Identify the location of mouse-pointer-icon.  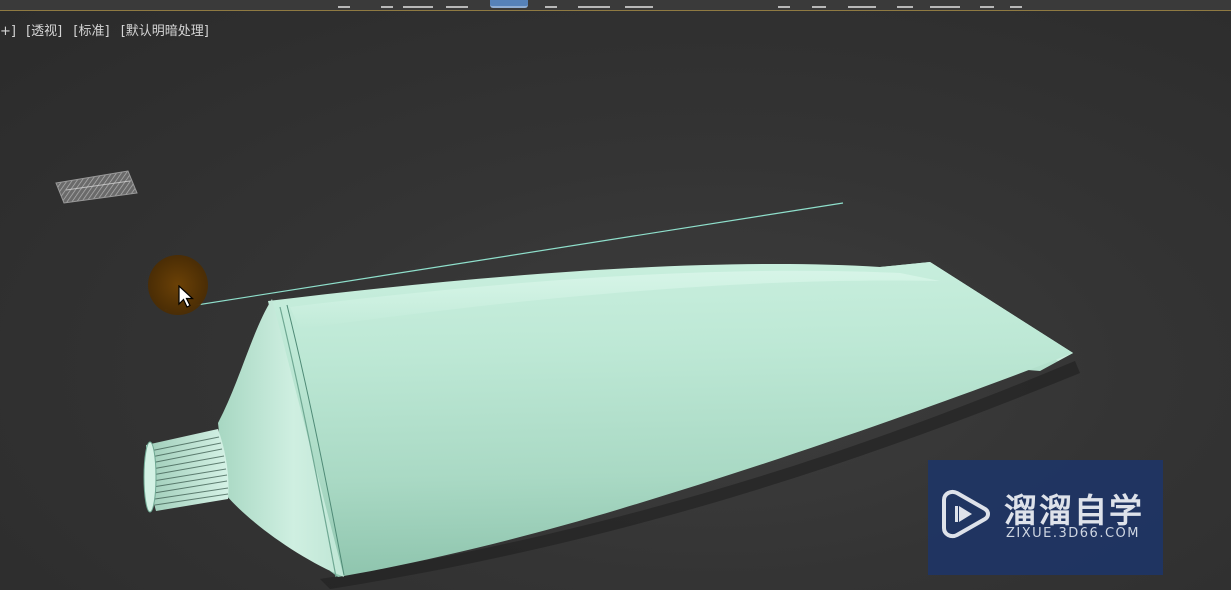
(186, 296).